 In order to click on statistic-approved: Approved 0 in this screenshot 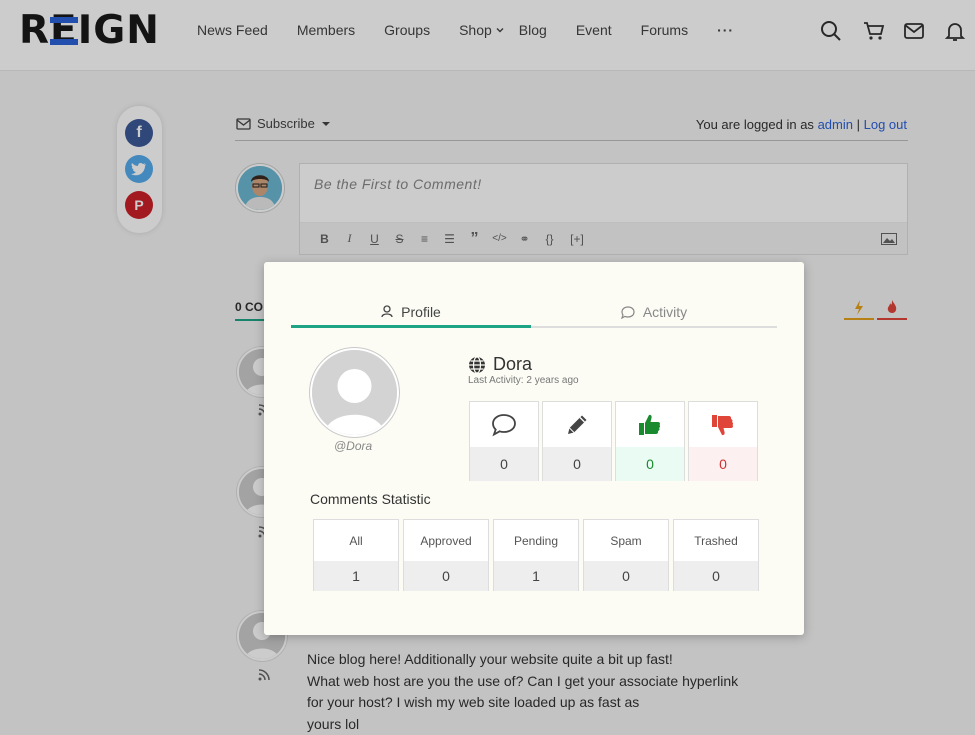, I will do `click(446, 555)`.